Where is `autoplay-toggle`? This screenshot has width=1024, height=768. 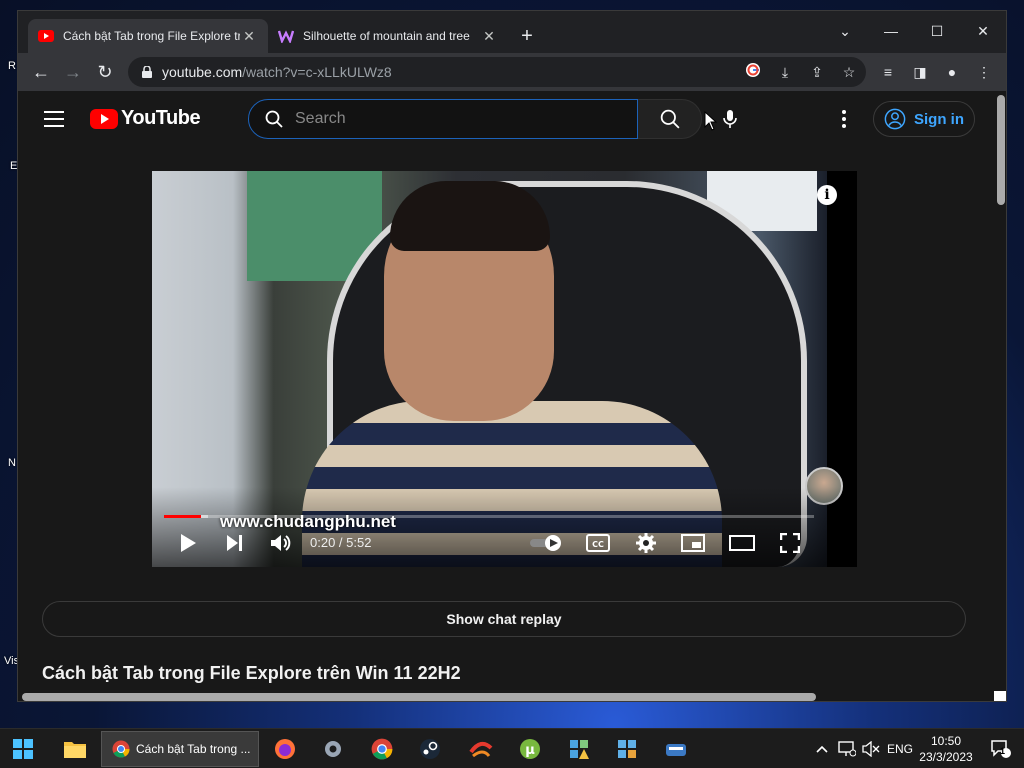 autoplay-toggle is located at coordinates (546, 543).